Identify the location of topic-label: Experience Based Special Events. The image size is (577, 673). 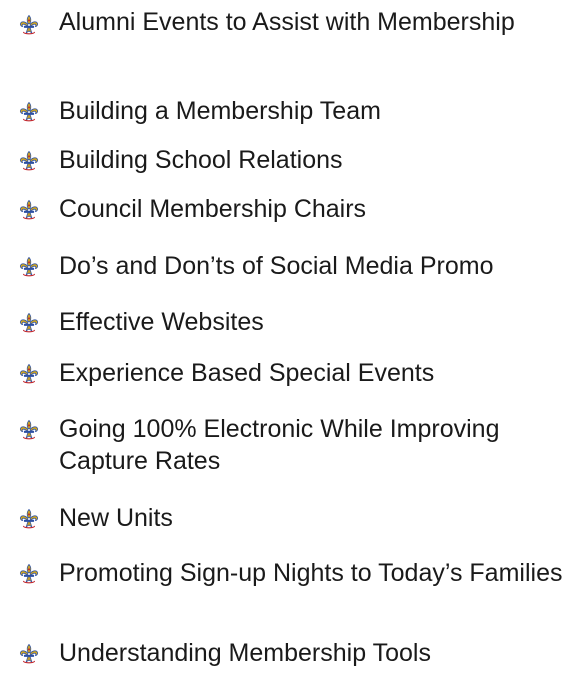
(247, 373).